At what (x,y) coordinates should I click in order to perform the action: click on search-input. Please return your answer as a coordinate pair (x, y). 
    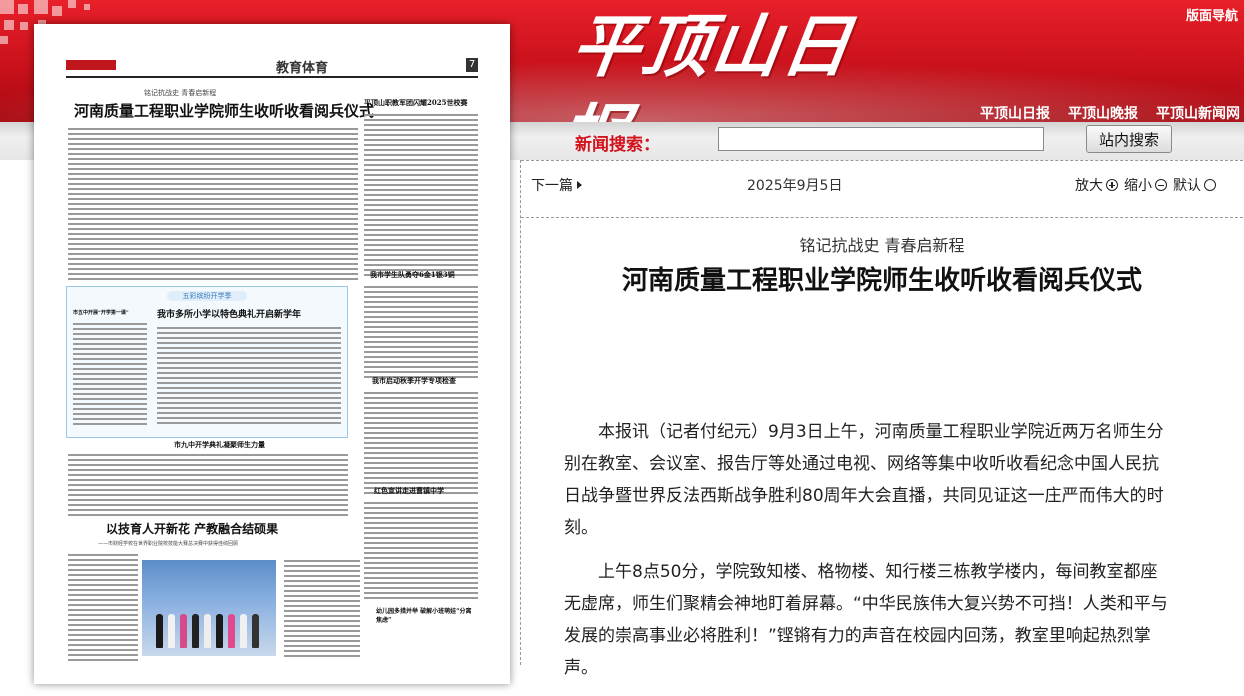
    Looking at the image, I should click on (881, 139).